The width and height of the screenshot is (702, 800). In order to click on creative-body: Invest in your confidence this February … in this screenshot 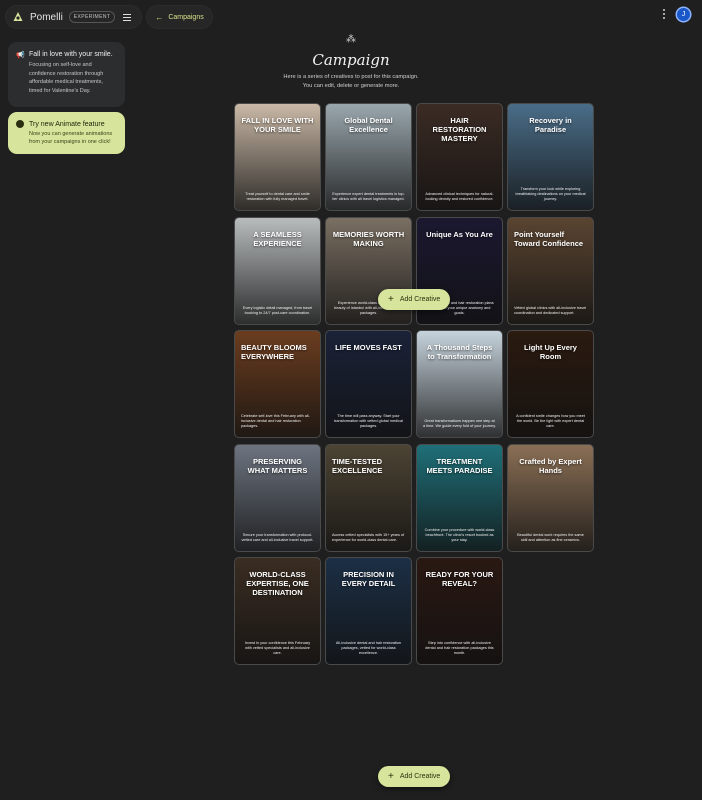, I will do `click(277, 648)`.